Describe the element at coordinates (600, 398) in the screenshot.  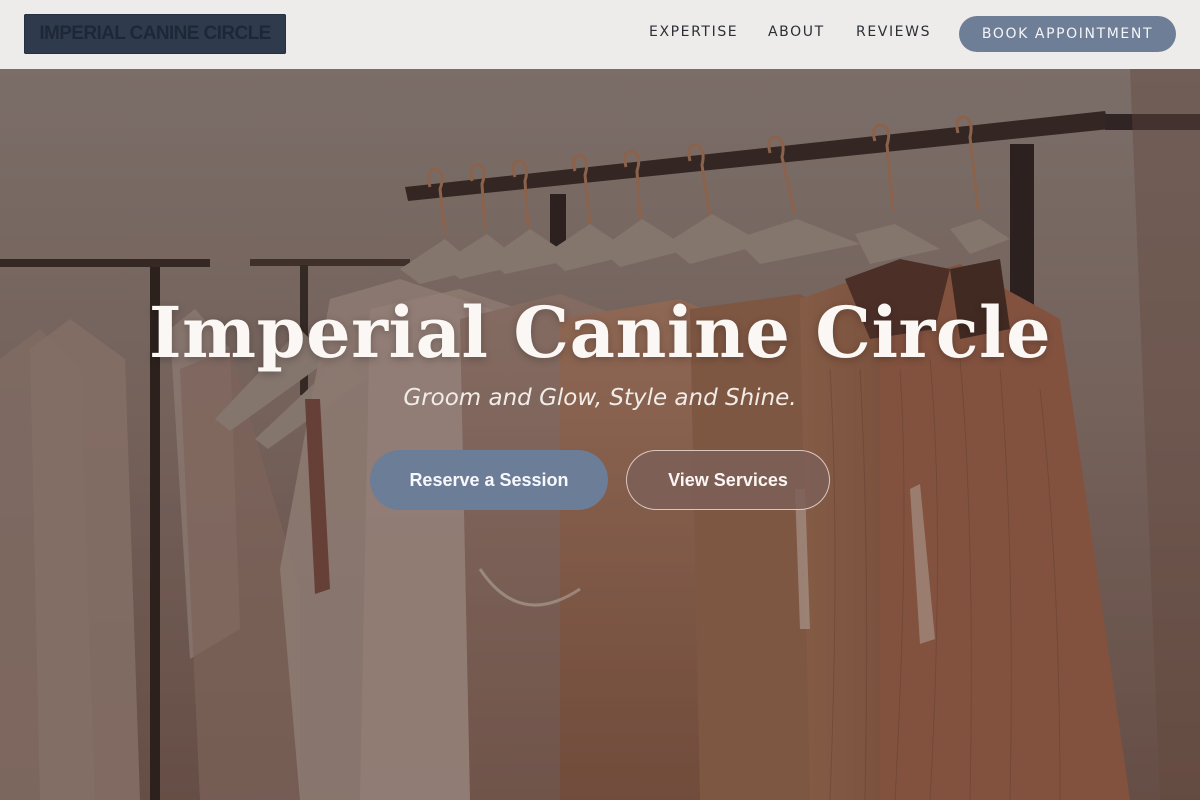
I see `hero-subtitle: Groom and Glow, Style and Shine.` at that location.